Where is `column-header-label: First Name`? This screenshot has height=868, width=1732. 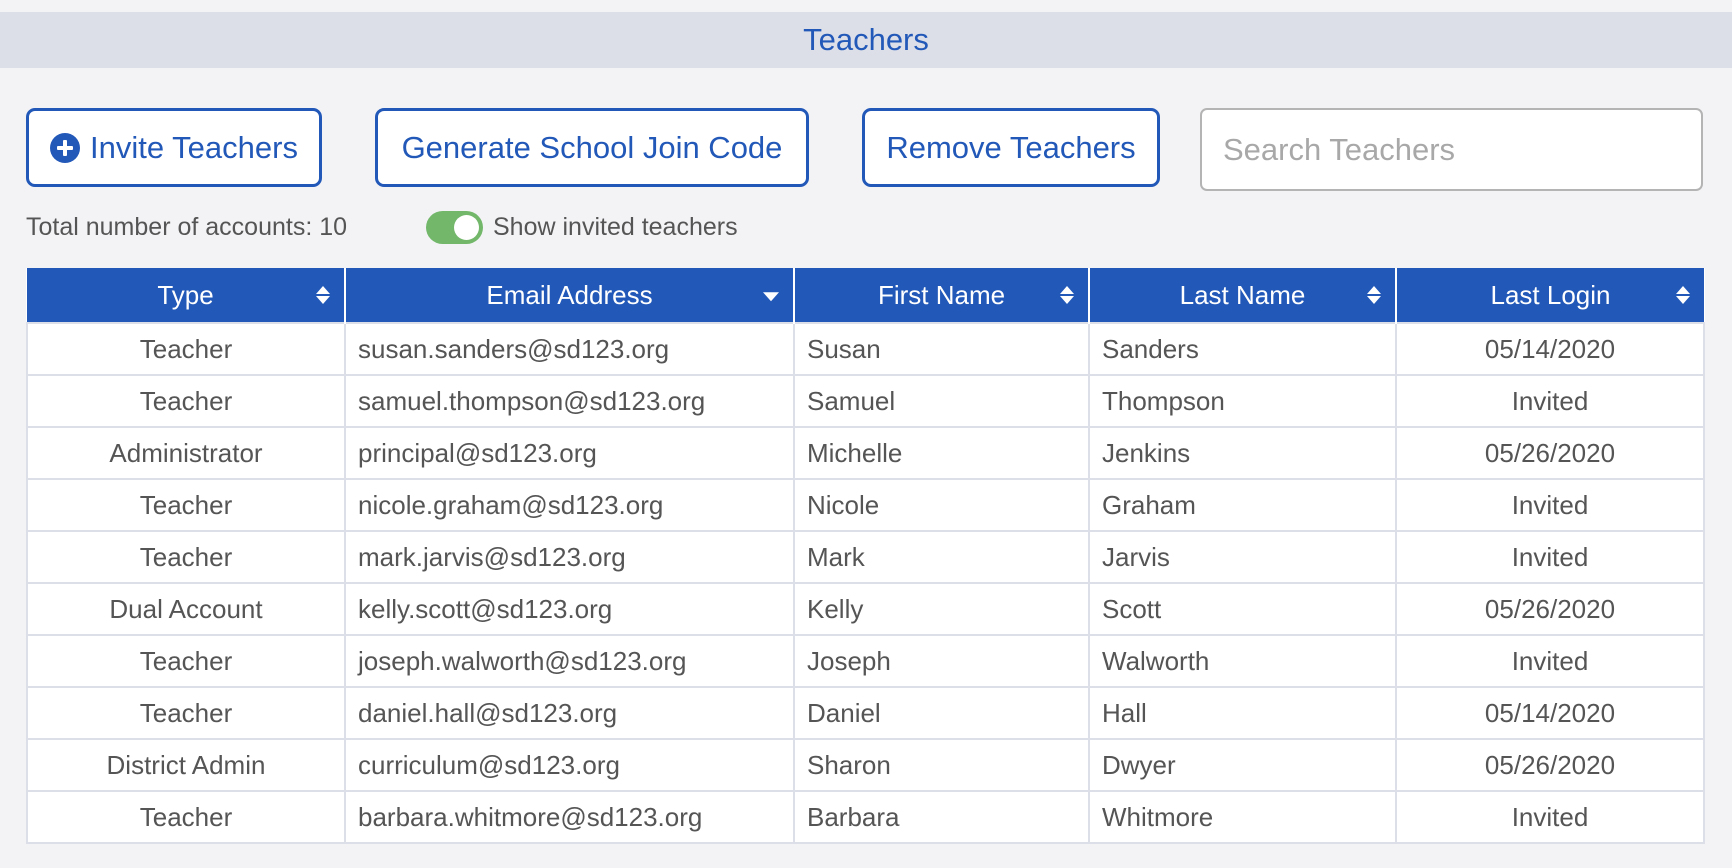 column-header-label: First Name is located at coordinates (941, 294).